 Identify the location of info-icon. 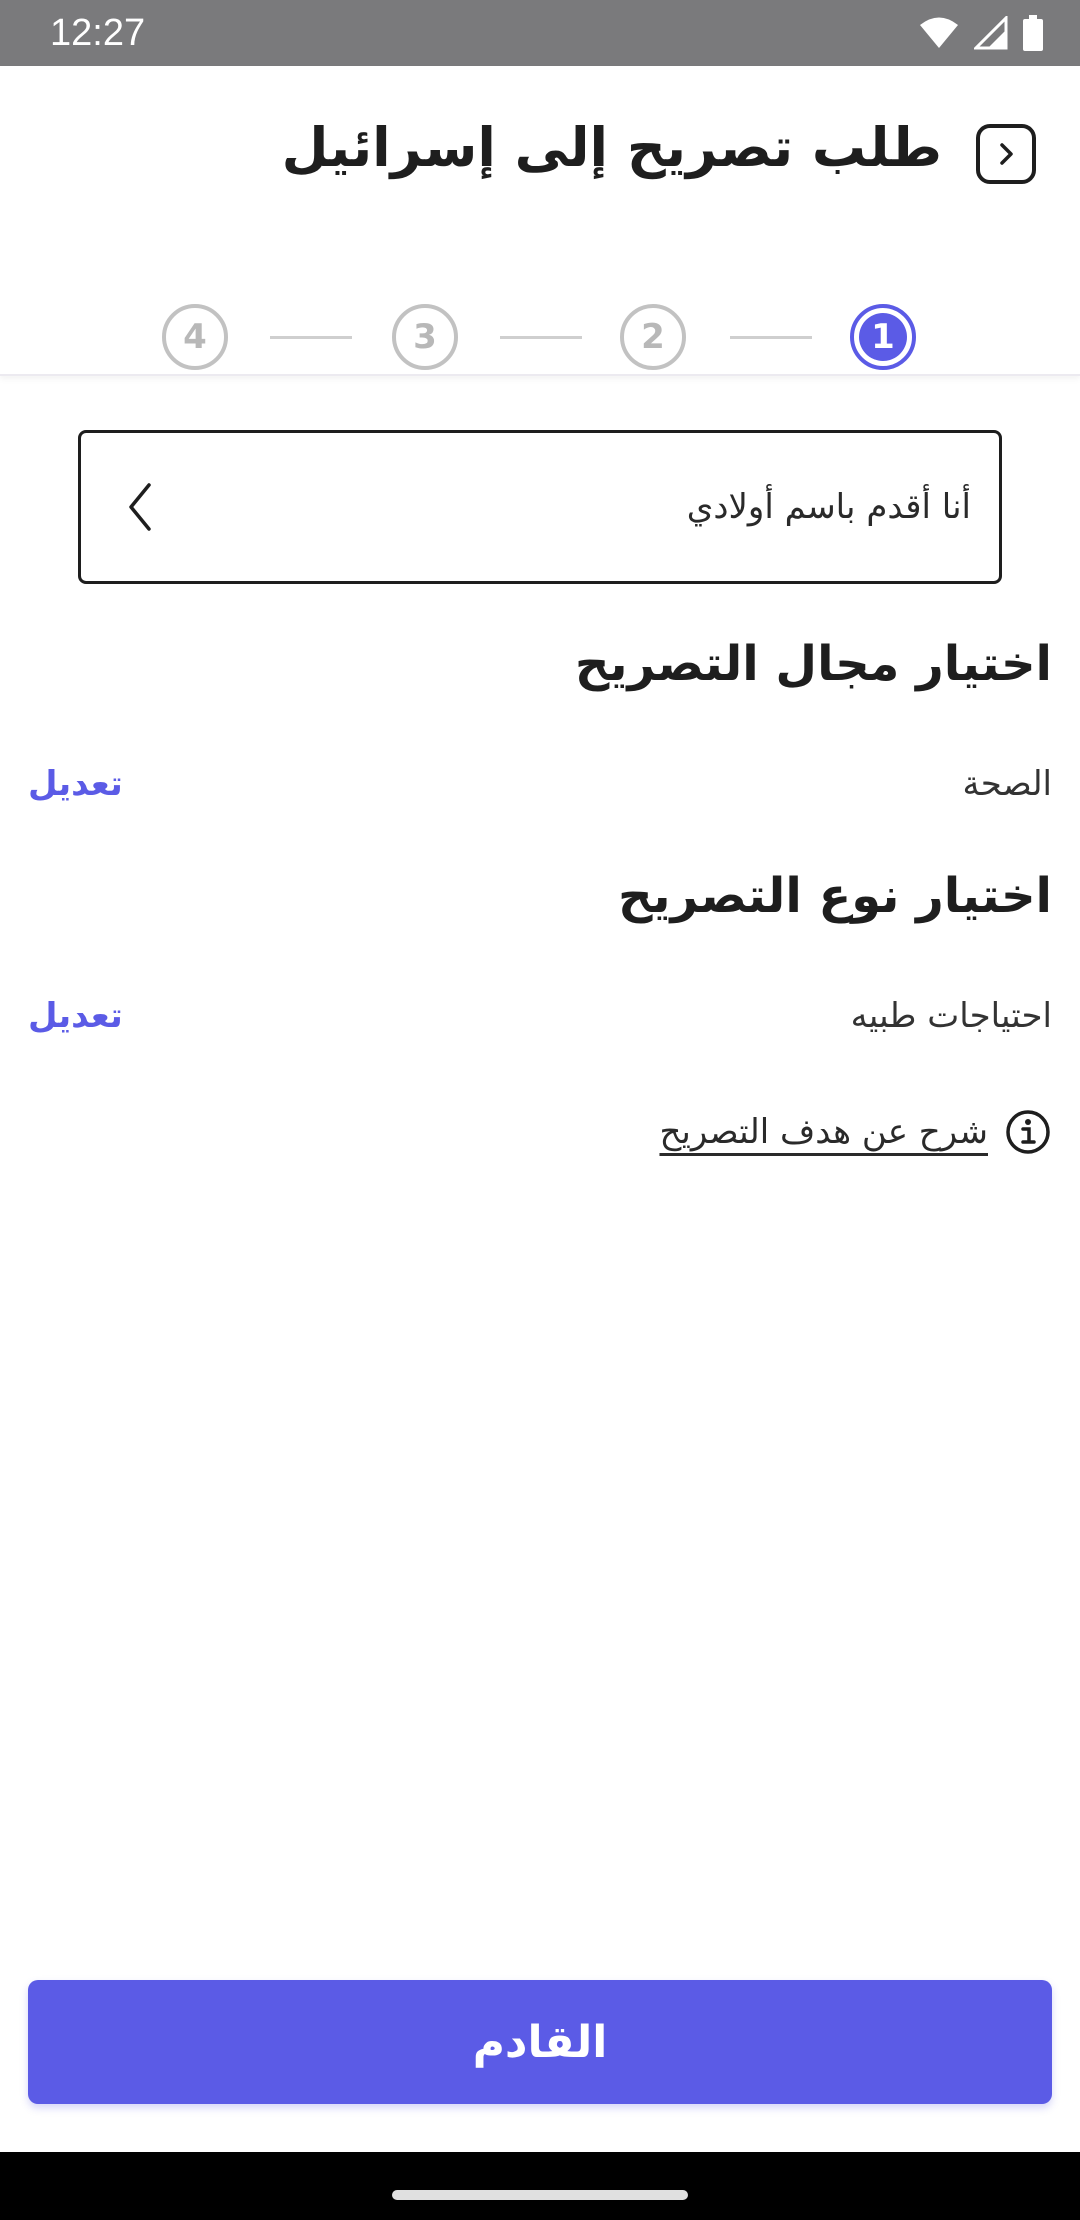
(1028, 1132).